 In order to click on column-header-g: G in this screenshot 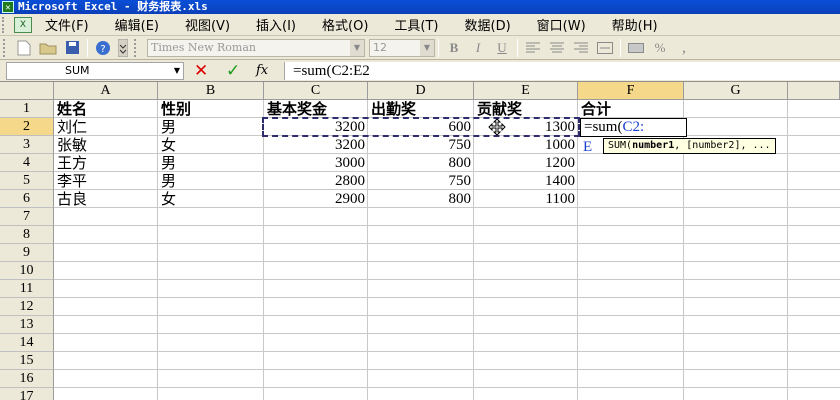, I will do `click(736, 91)`.